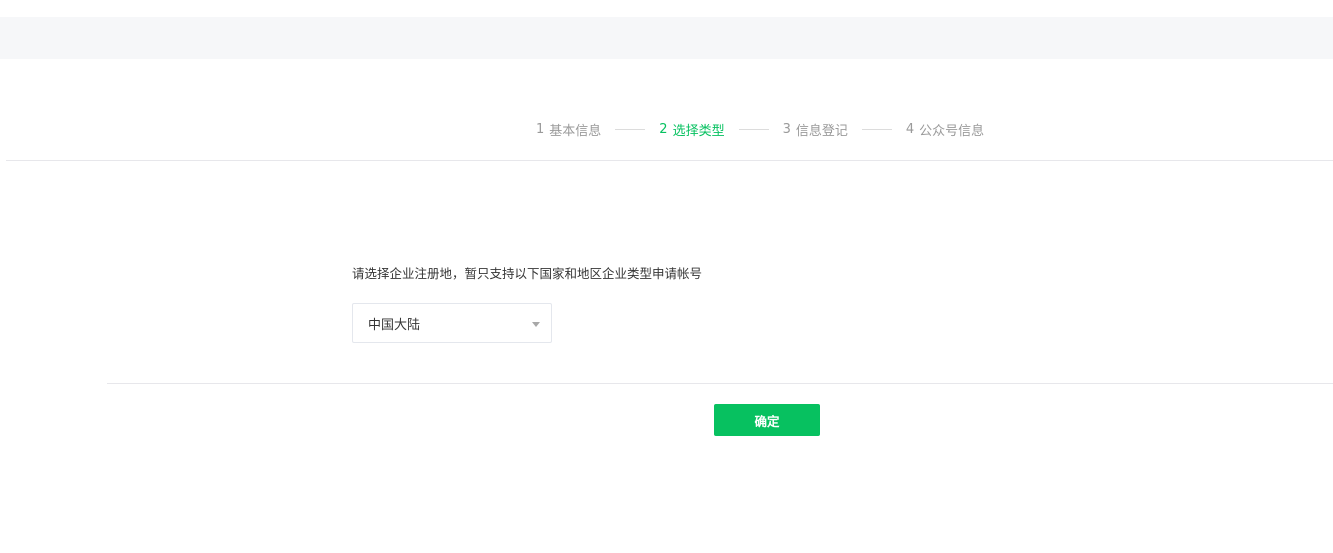  I want to click on step-basic-info: 1 基本信息, so click(568, 129).